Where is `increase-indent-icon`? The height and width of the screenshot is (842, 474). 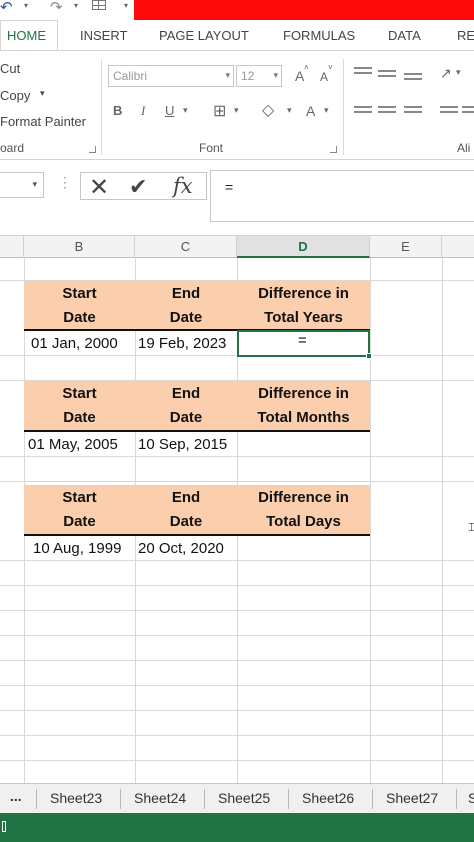 increase-indent-icon is located at coordinates (468, 112).